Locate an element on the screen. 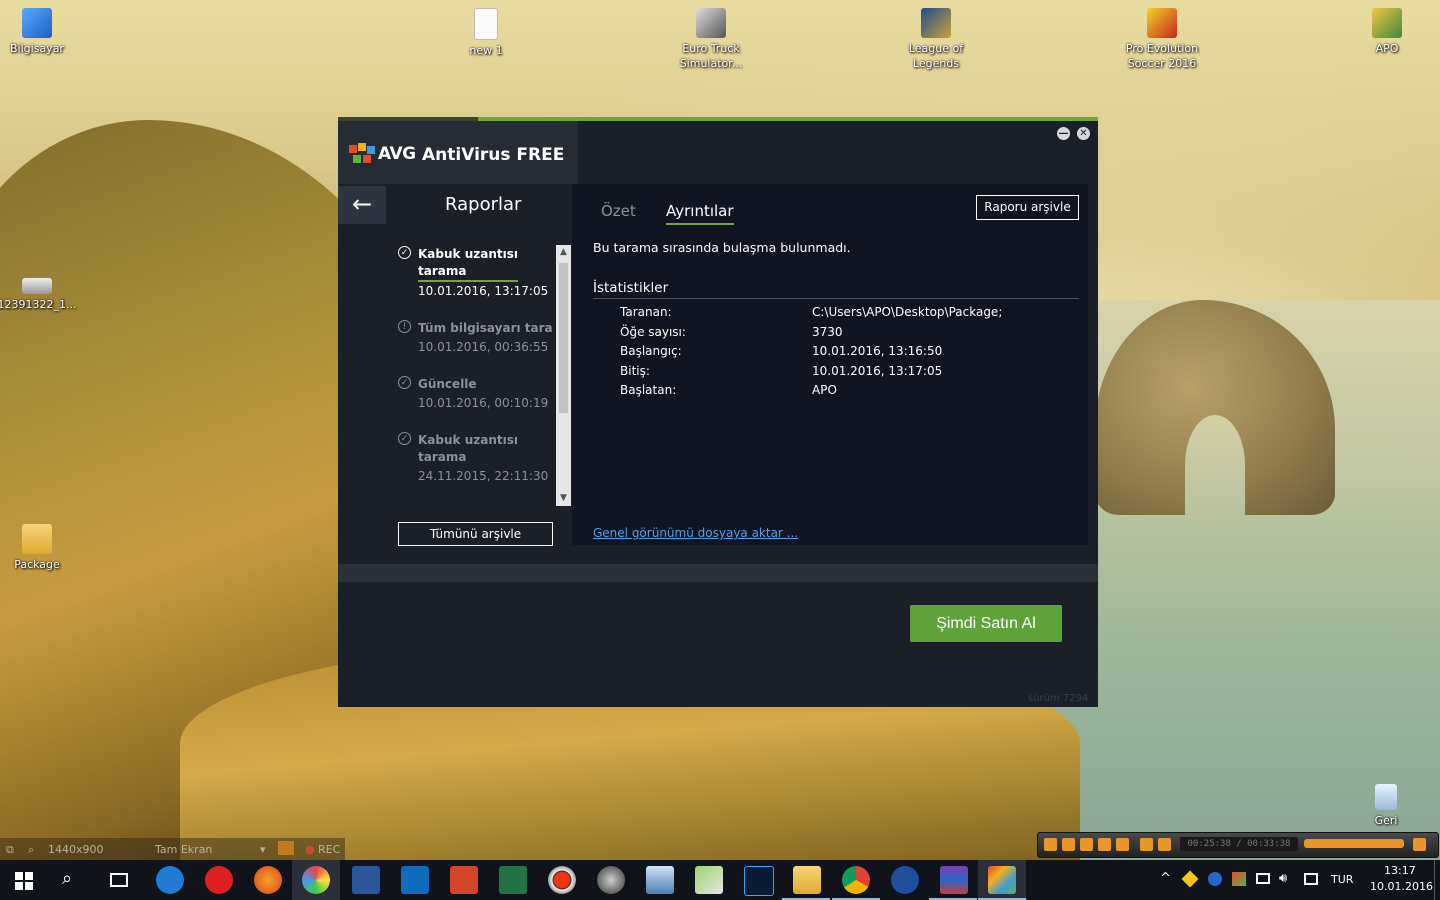 This screenshot has width=1440, height=900. play-icon is located at coordinates (1050, 844).